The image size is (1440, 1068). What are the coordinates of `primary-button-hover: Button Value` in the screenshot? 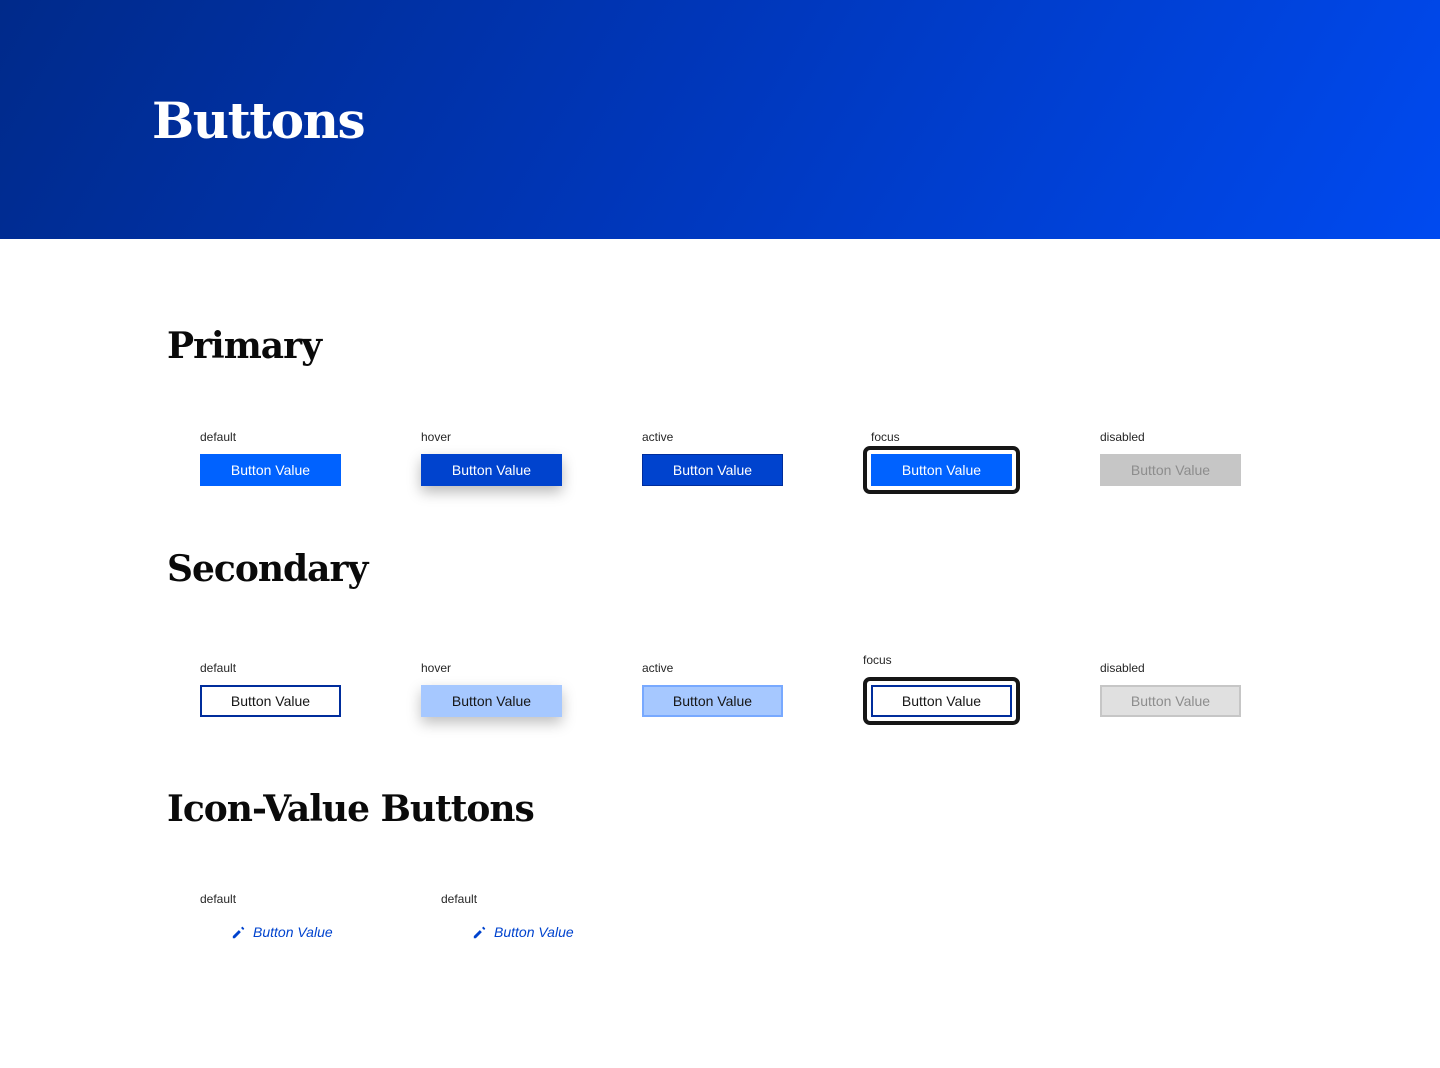 It's located at (491, 470).